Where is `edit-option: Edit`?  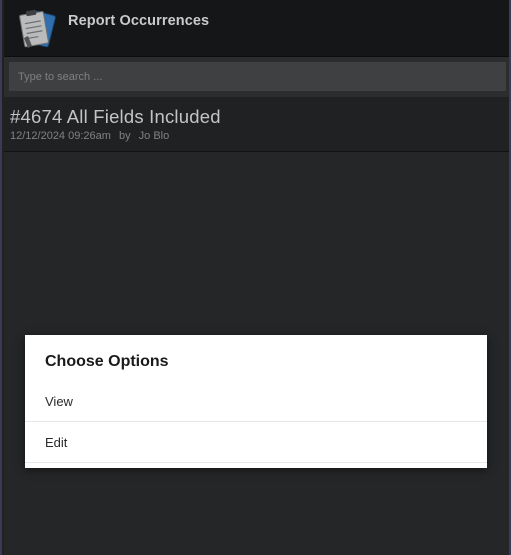
edit-option: Edit is located at coordinates (256, 442).